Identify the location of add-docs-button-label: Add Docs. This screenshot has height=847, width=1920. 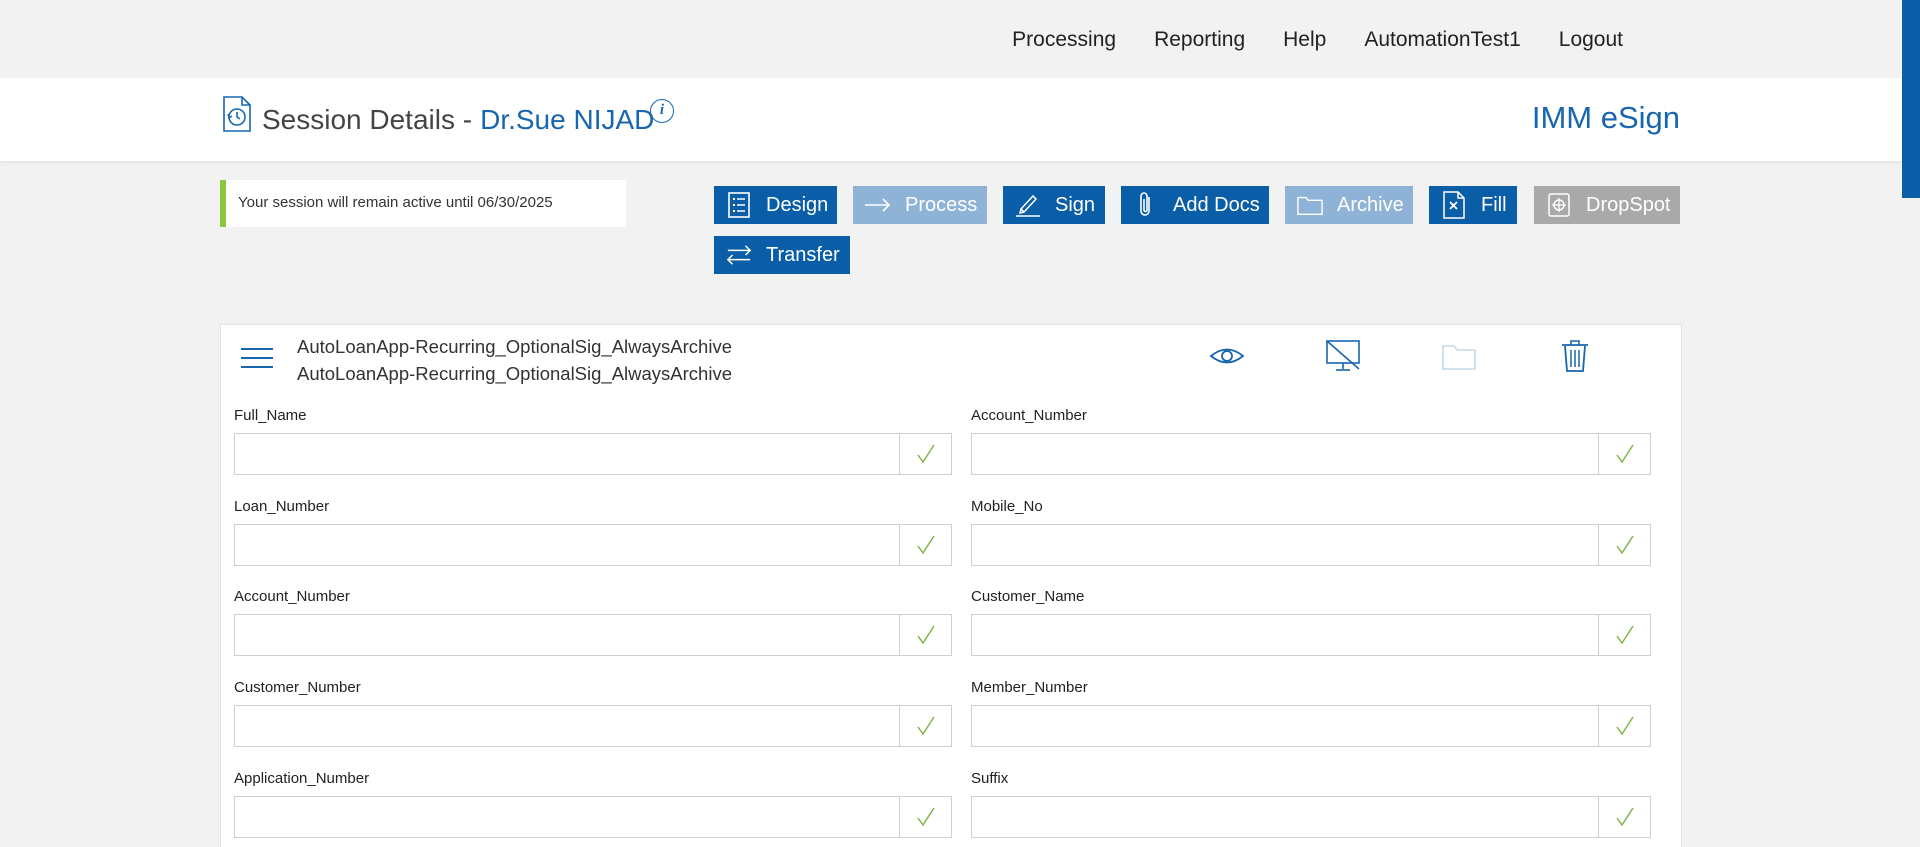
(1216, 204).